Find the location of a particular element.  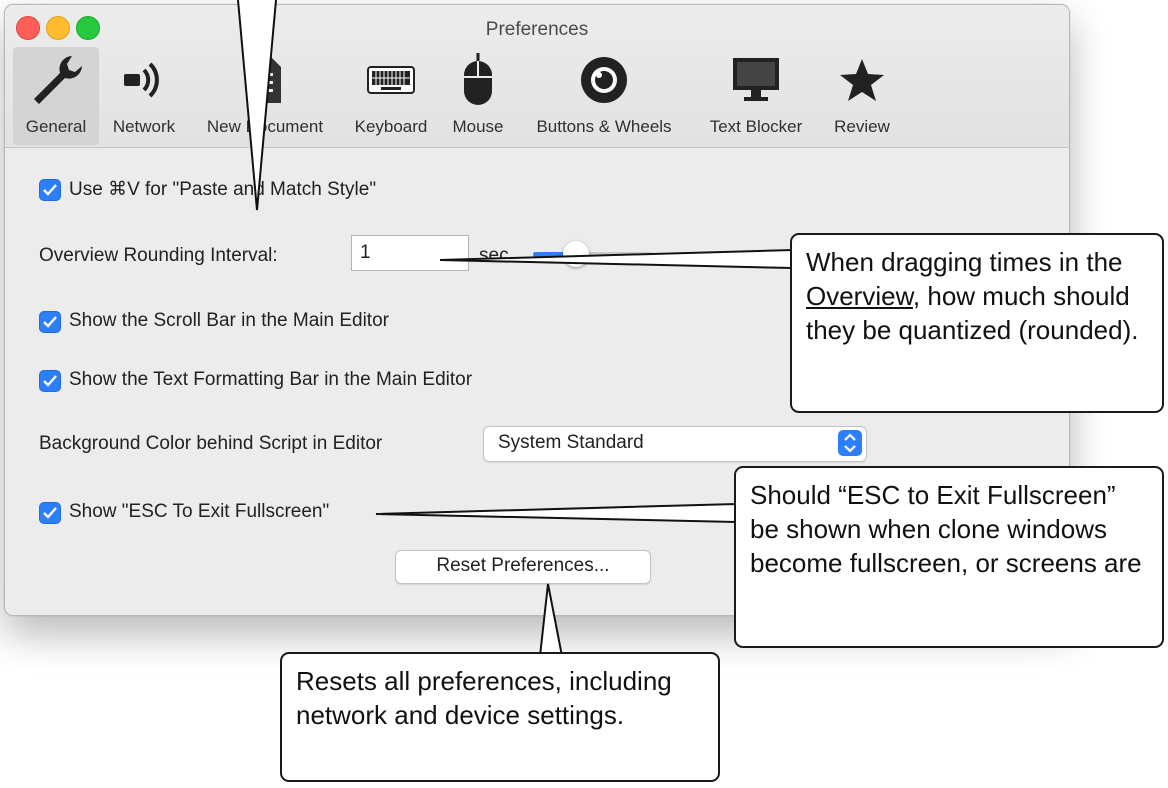

wheel-icon is located at coordinates (604, 80).